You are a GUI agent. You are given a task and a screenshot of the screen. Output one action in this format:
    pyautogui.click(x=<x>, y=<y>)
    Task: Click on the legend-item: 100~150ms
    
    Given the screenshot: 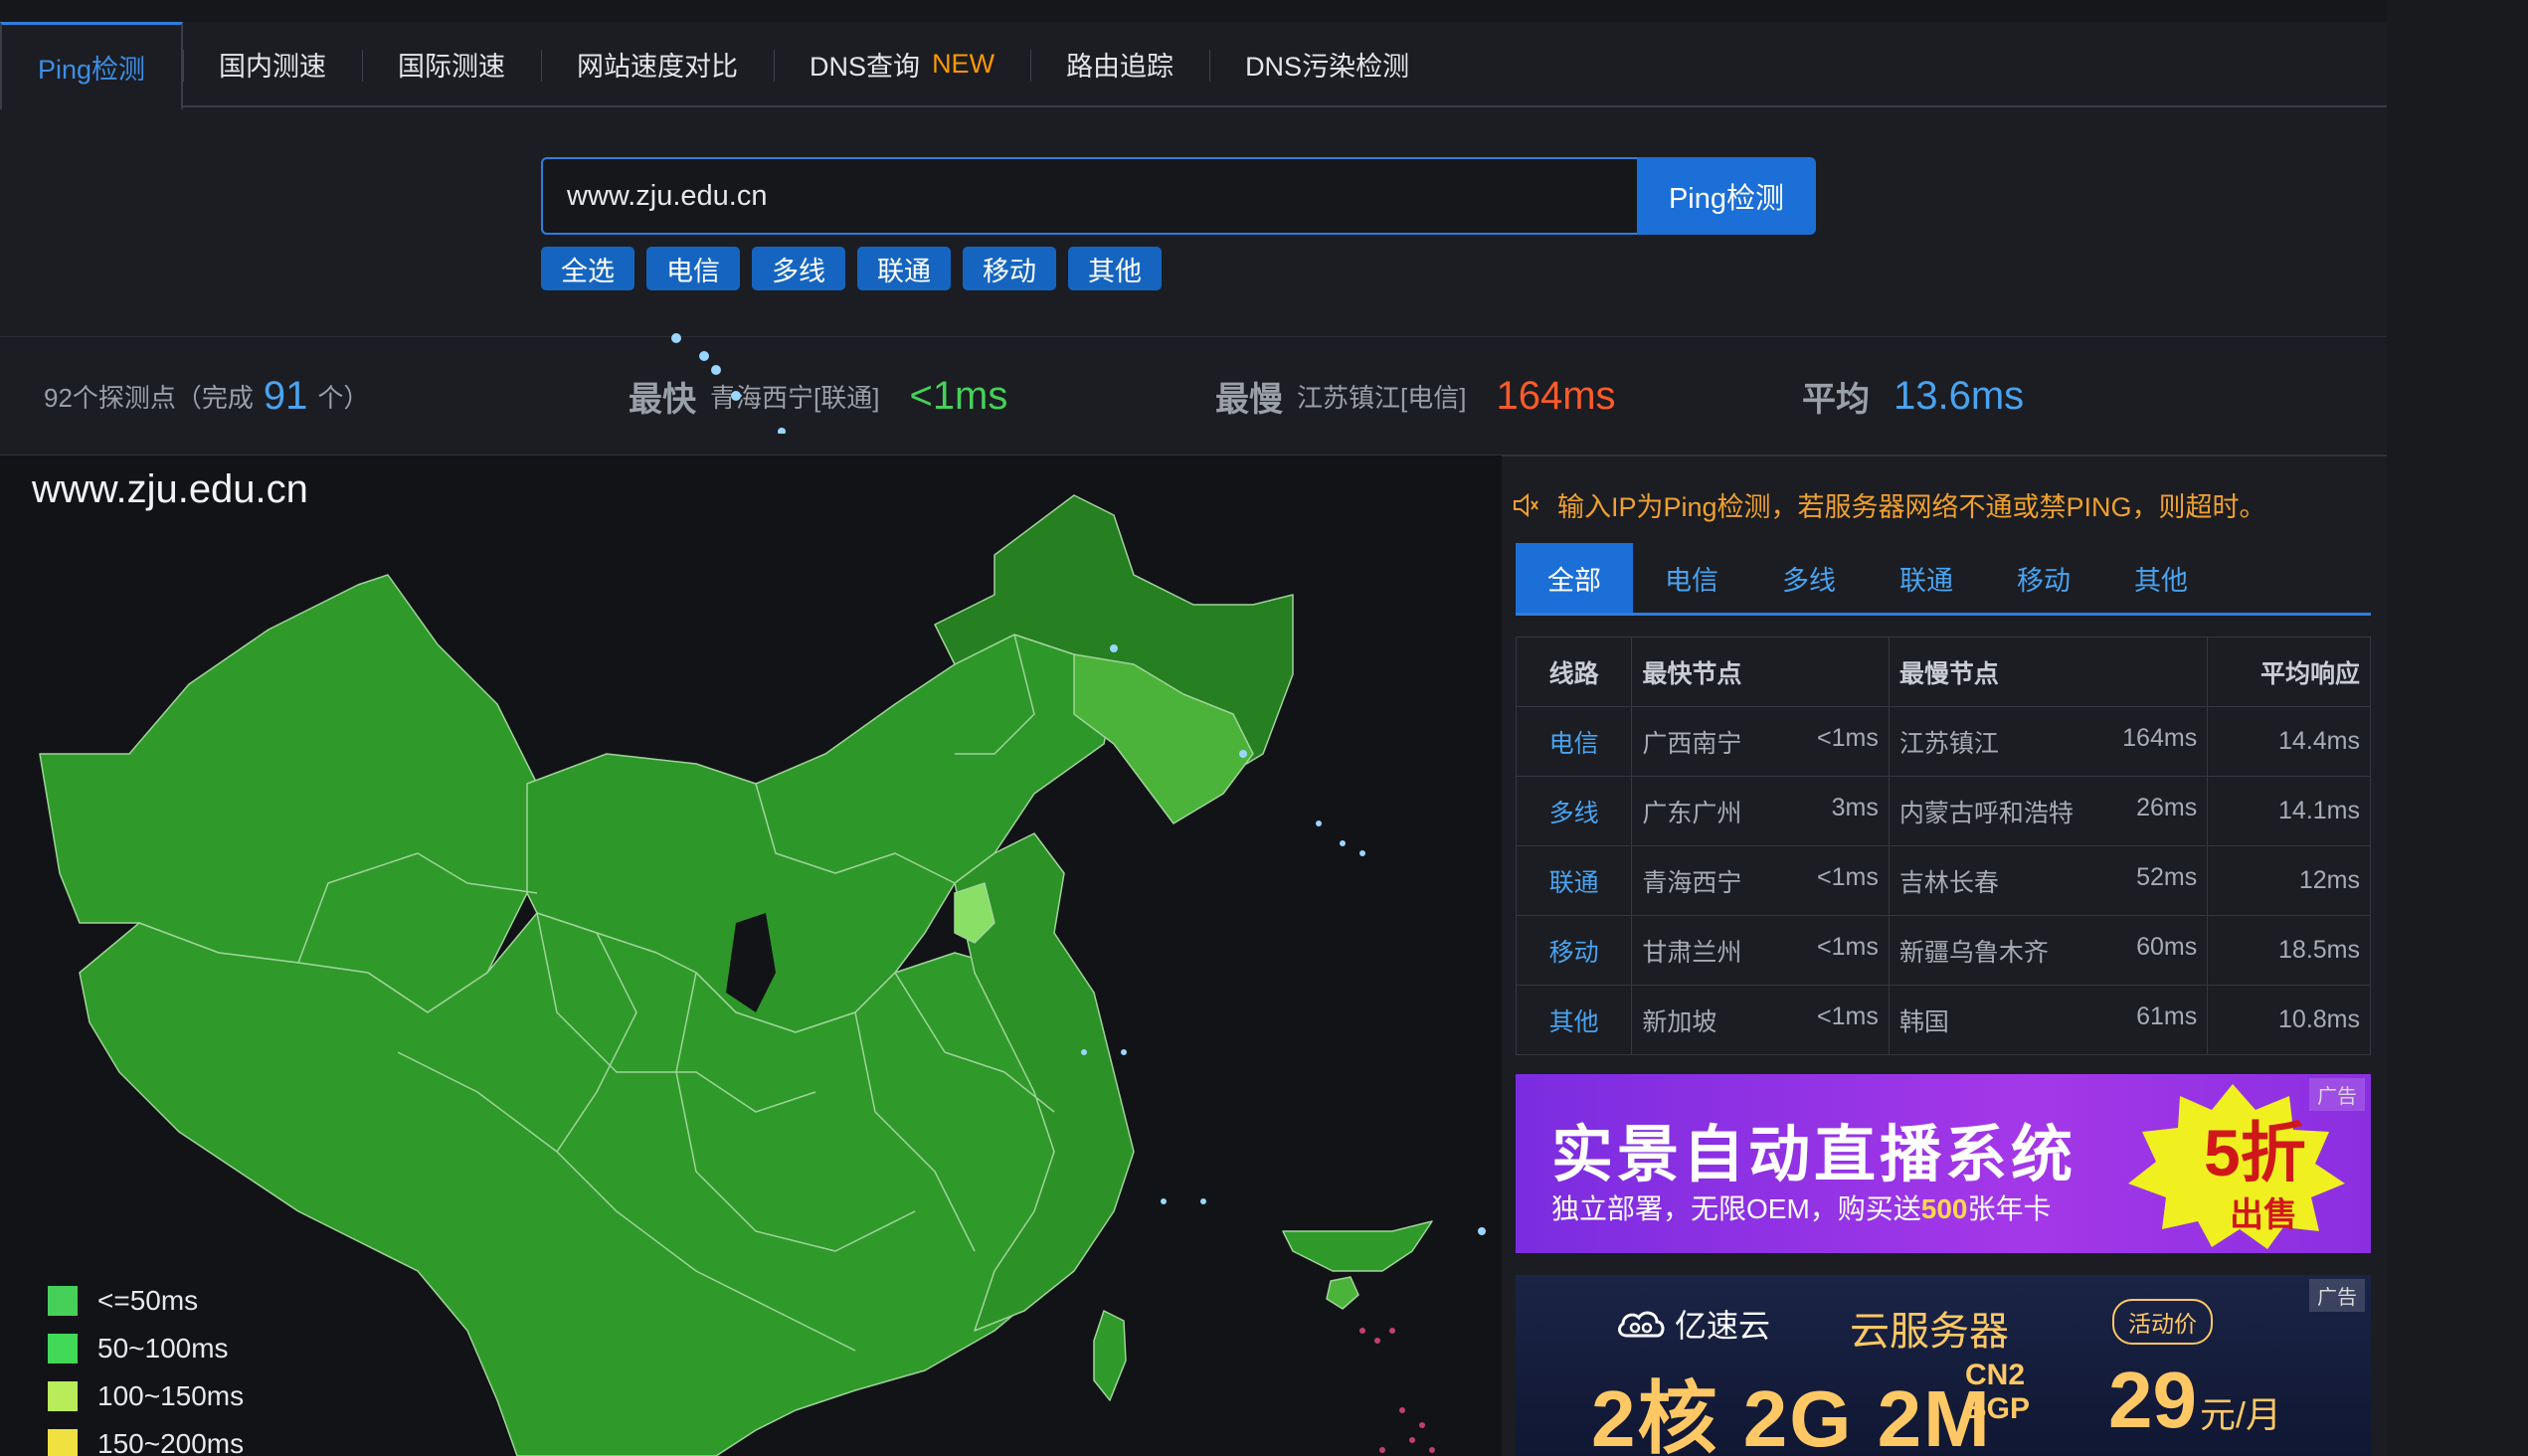 What is the action you would take?
    pyautogui.click(x=146, y=1396)
    